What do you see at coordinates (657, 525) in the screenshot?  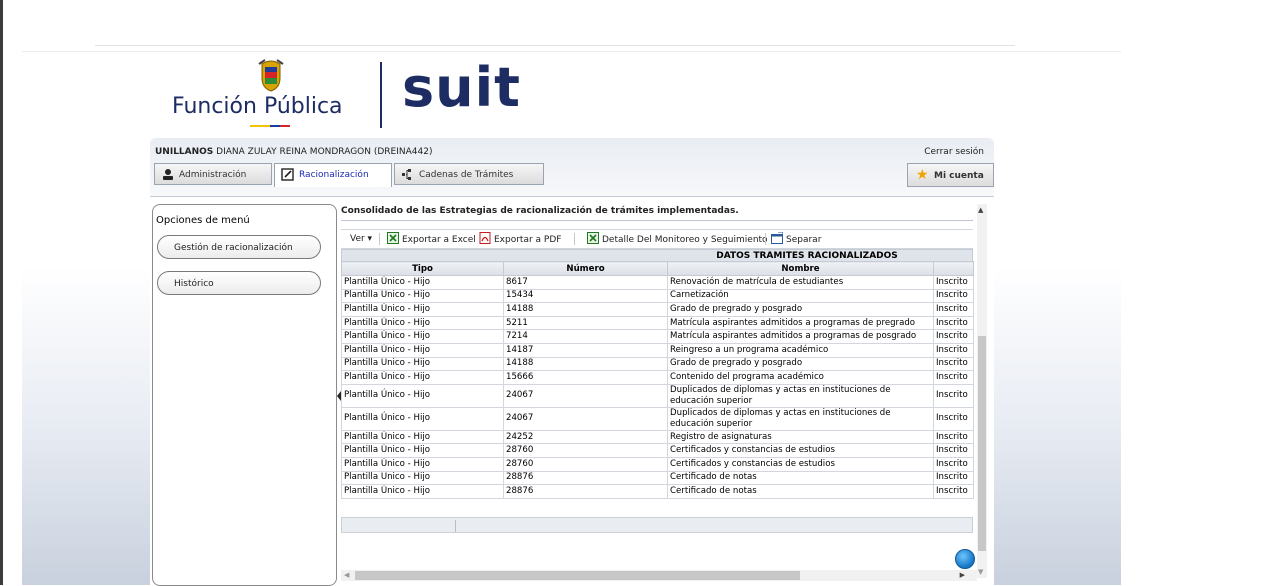 I see `grid-footer` at bounding box center [657, 525].